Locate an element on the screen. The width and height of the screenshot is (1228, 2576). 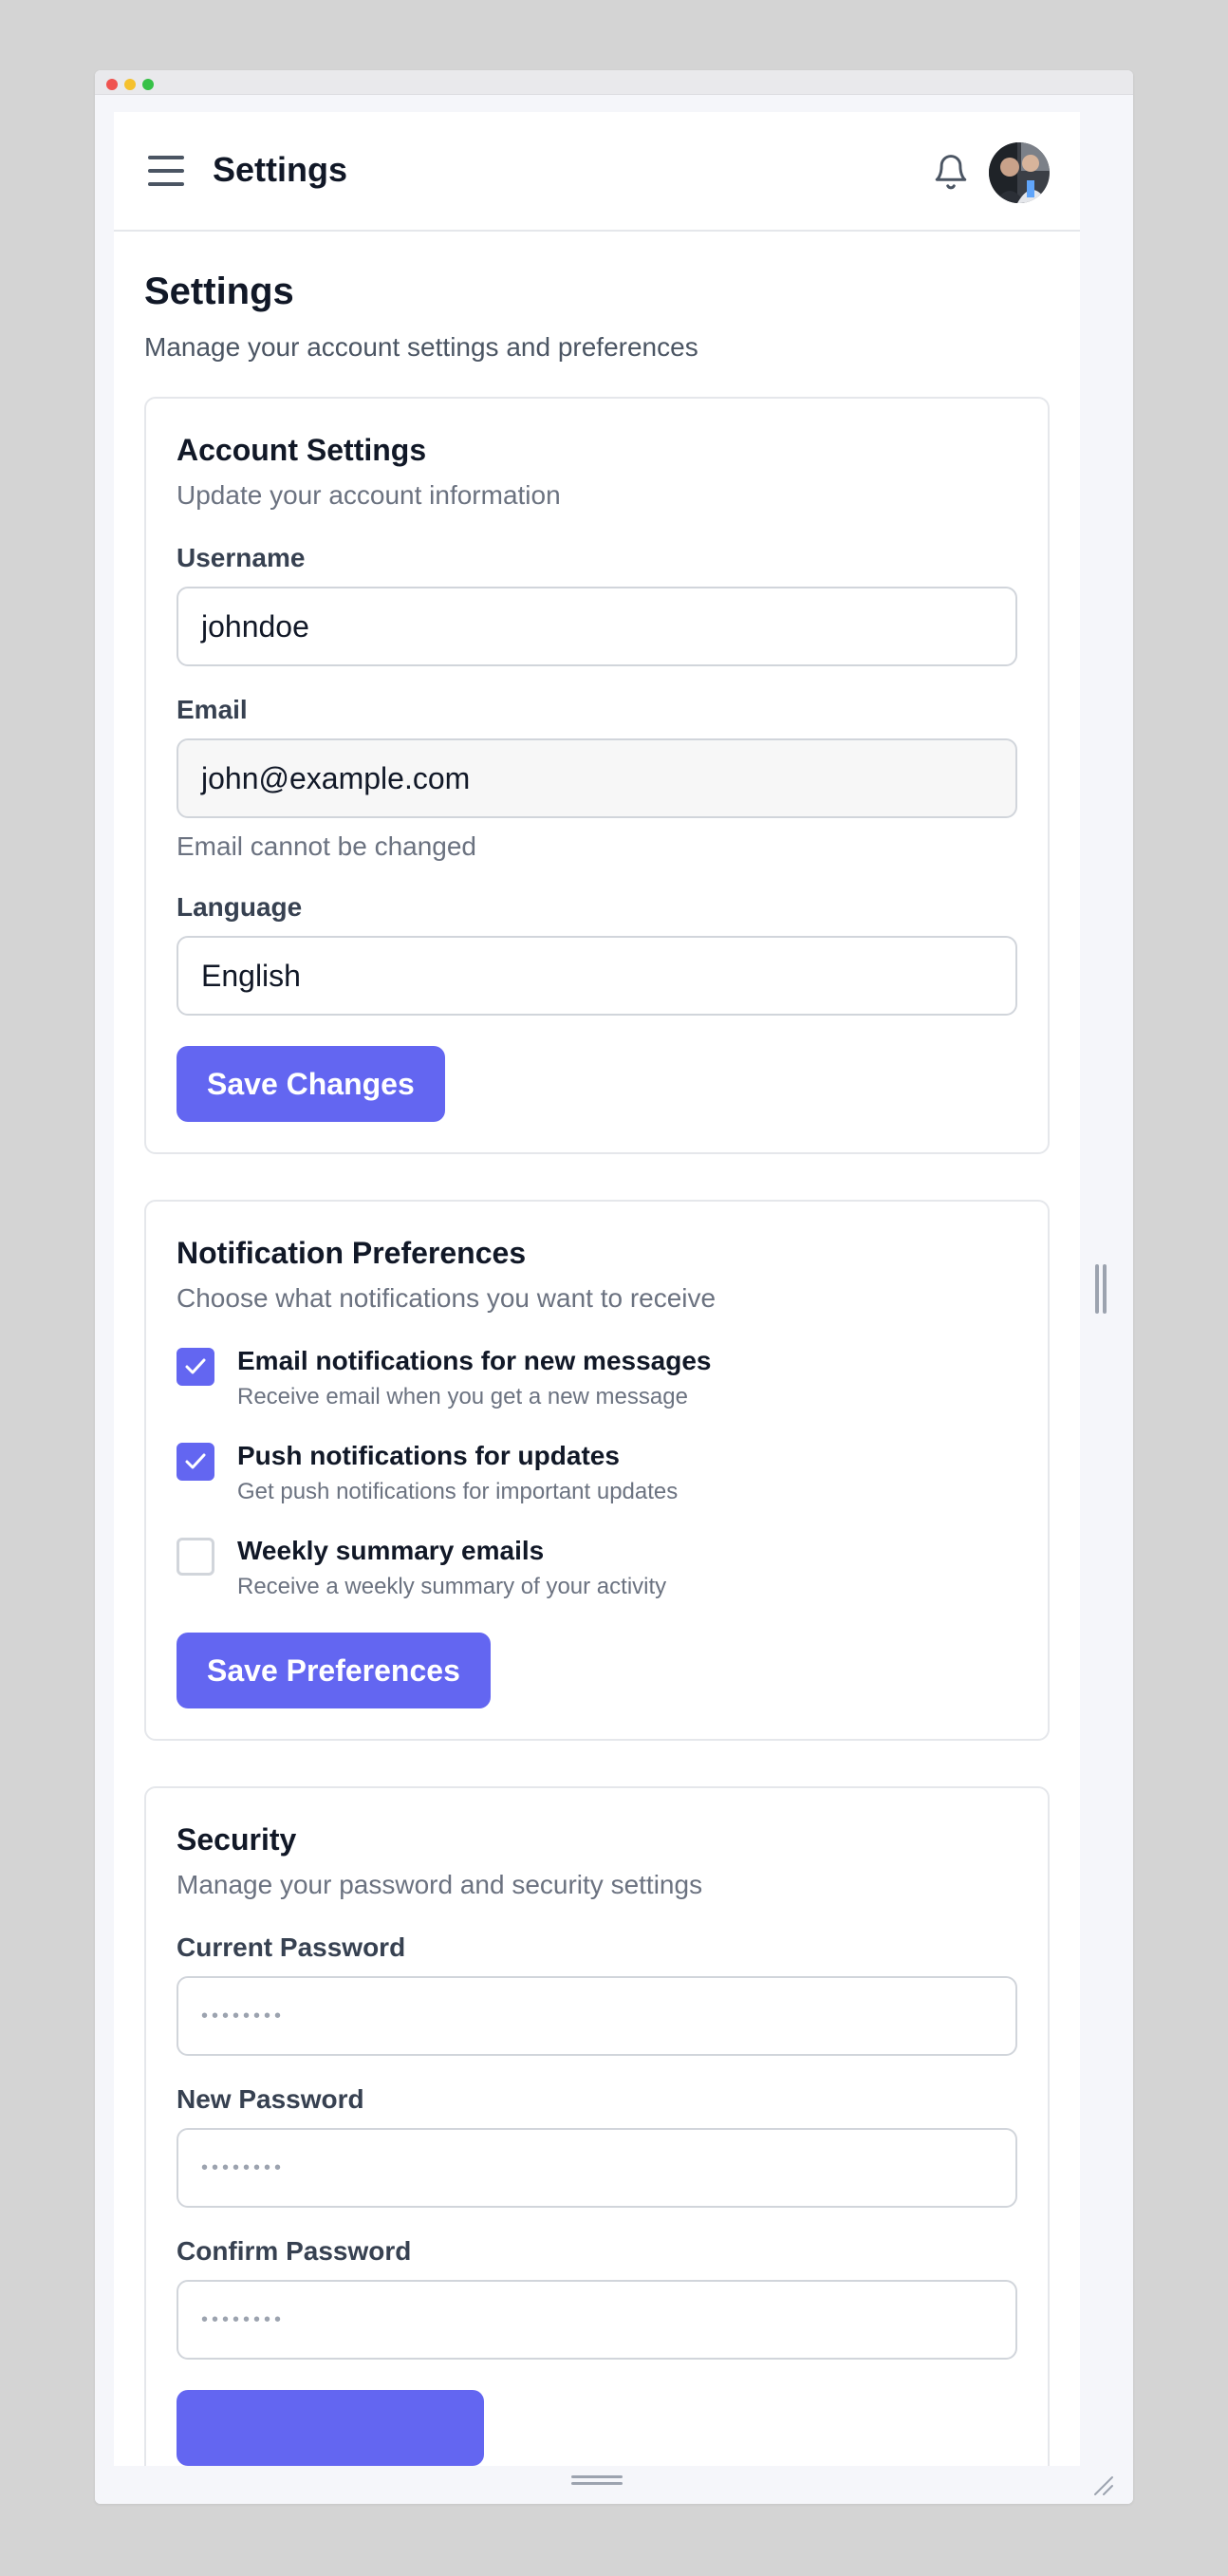
account-settings-title: Account Settings is located at coordinates (302, 450).